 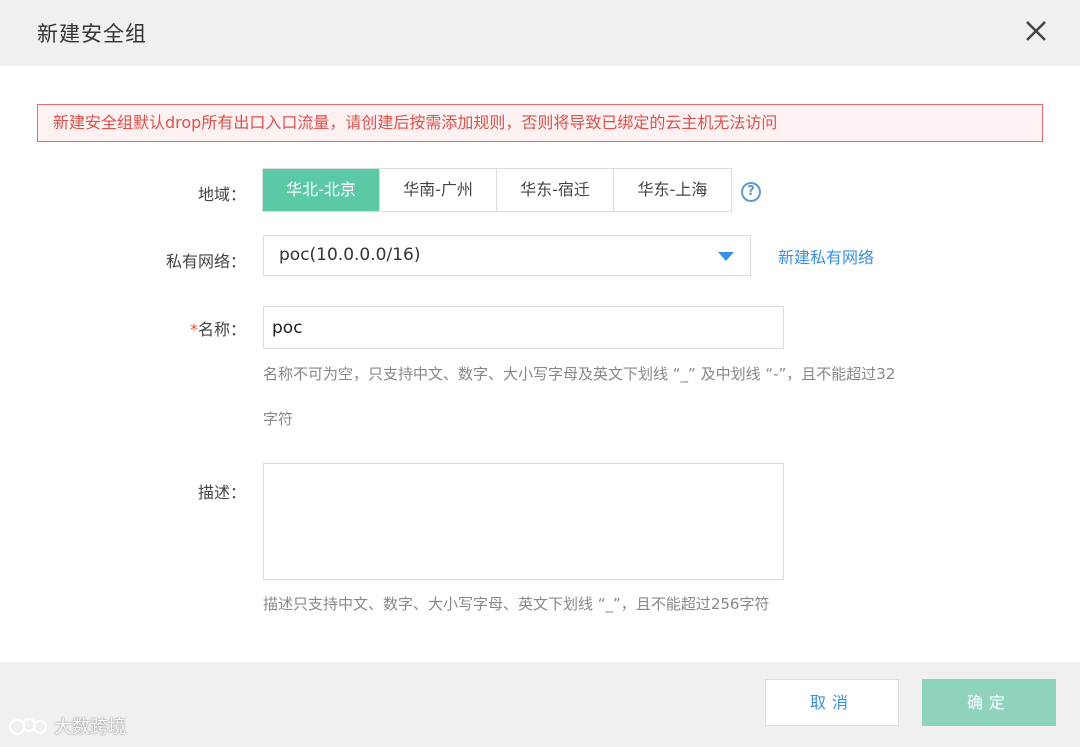 What do you see at coordinates (28, 726) in the screenshot?
I see `watermark-logo-icon` at bounding box center [28, 726].